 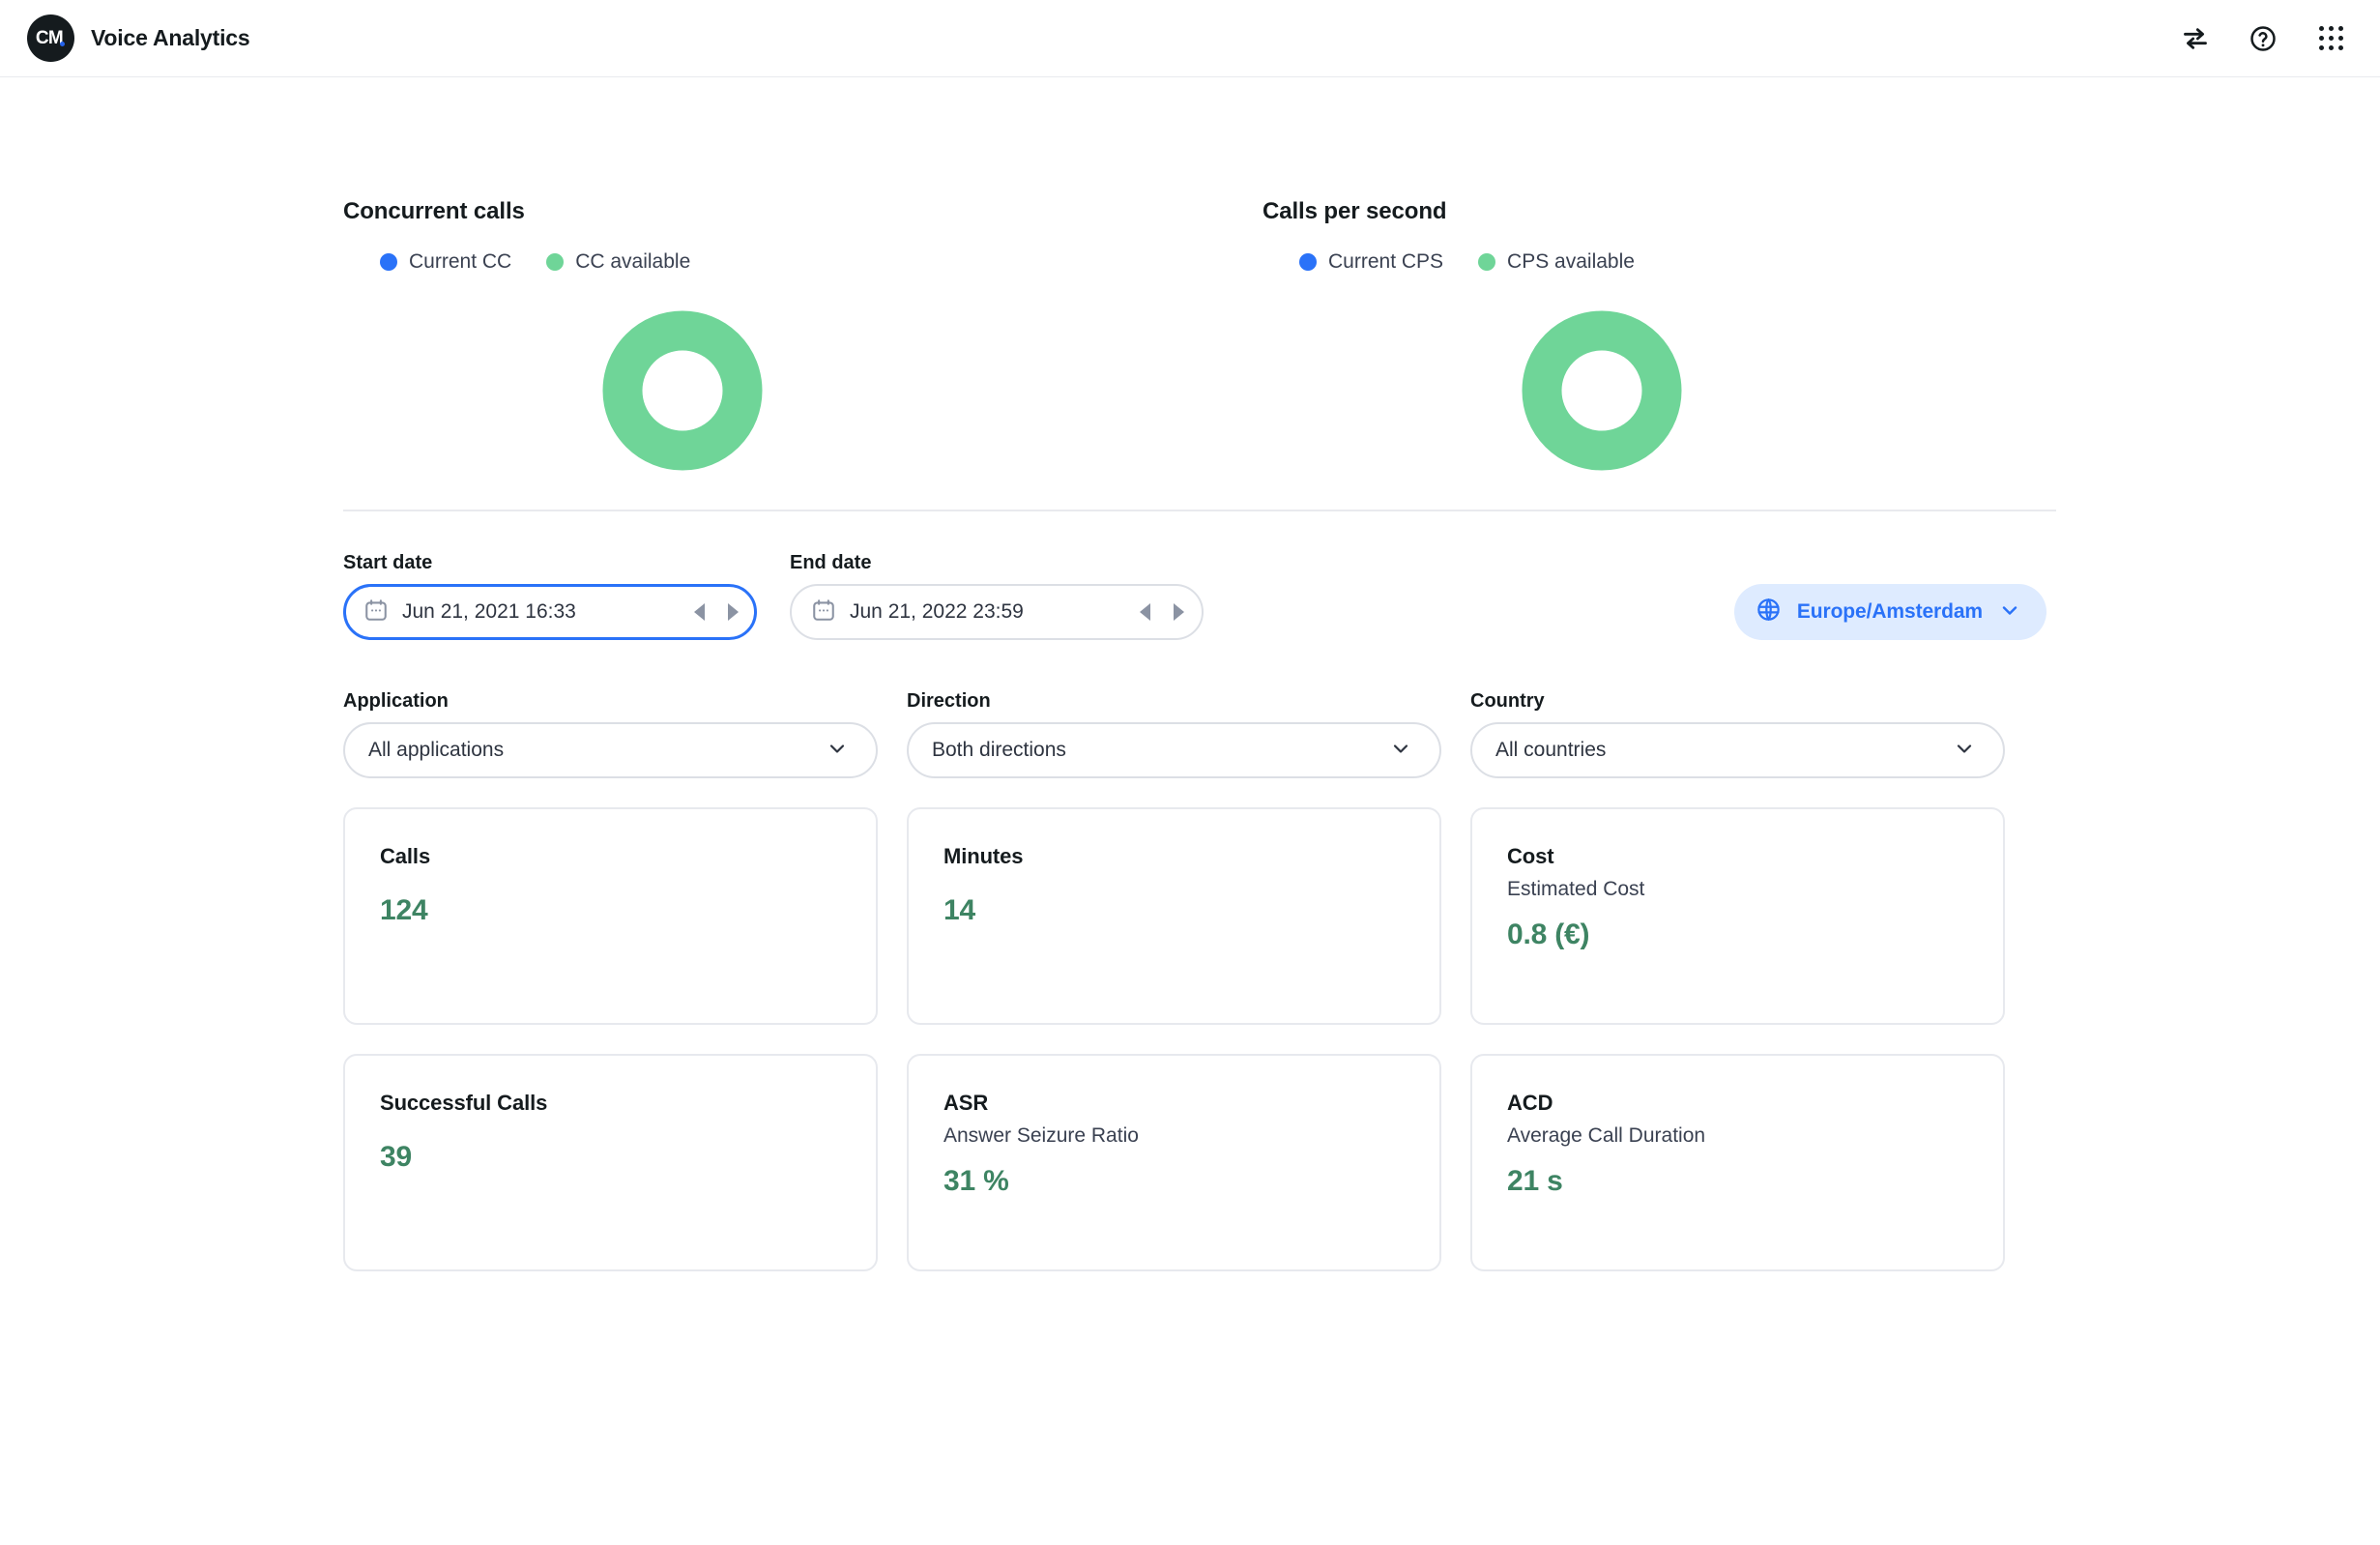 I want to click on gauges-section: Concurrent calls Current CC CC available, so click(x=1190, y=334).